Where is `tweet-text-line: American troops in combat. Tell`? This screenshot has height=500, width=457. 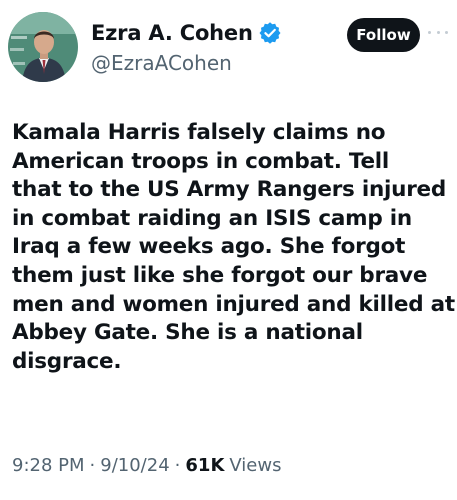
tweet-text-line: American troops in combat. Tell is located at coordinates (201, 161).